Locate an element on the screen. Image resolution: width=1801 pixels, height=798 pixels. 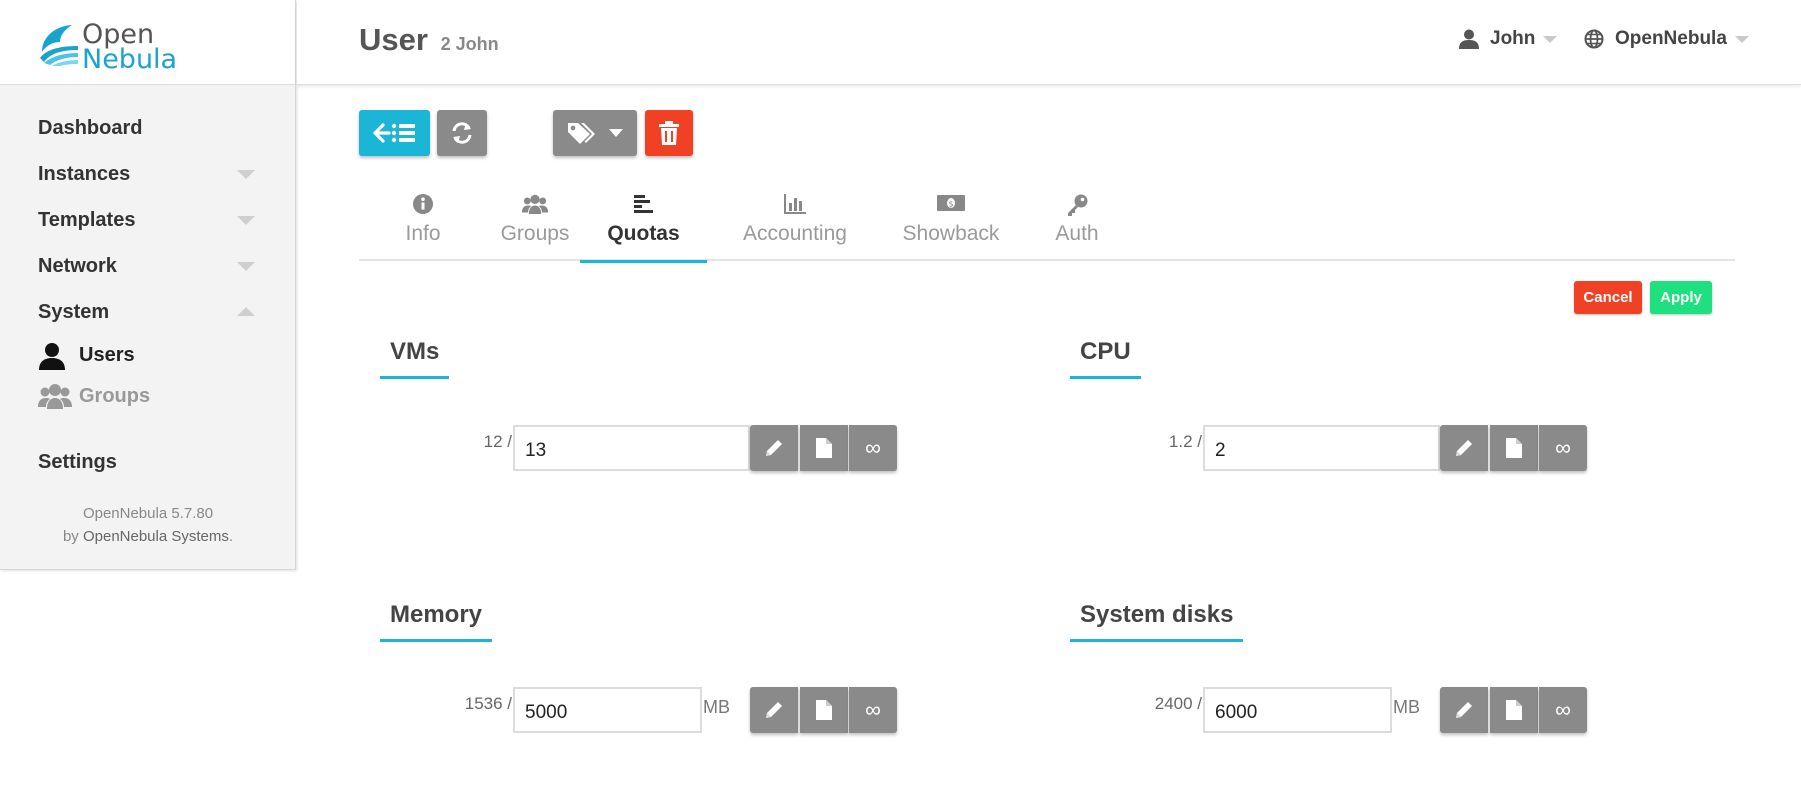
opennebula-logo-icon is located at coordinates (59, 45).